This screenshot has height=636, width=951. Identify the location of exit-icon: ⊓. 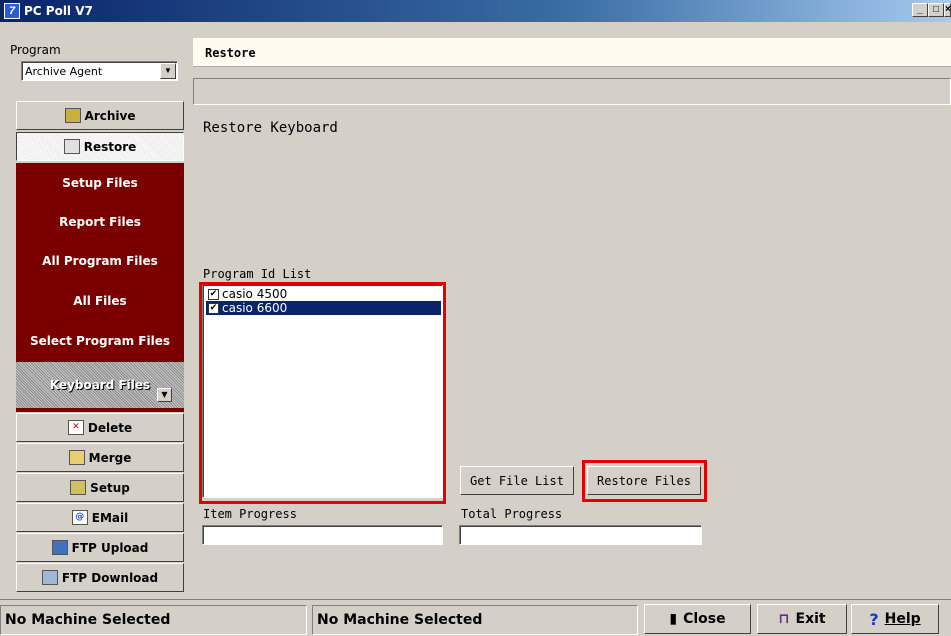
(784, 619).